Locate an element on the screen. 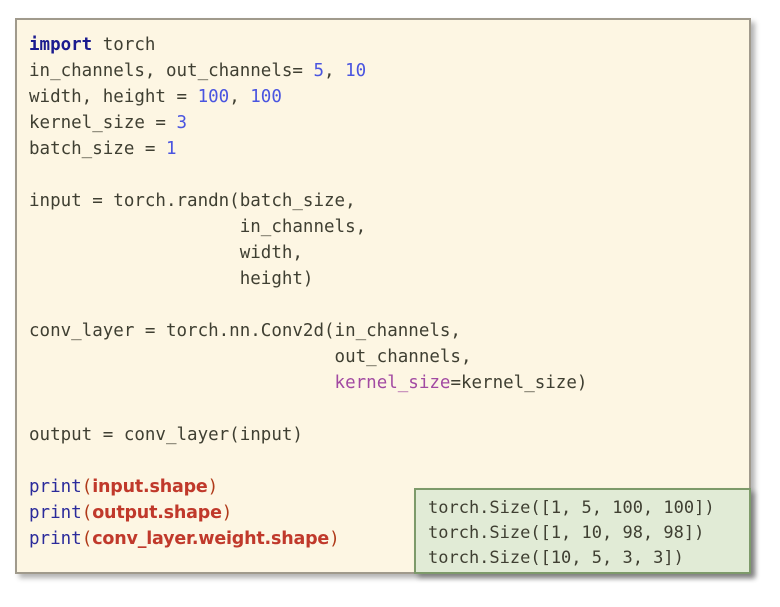 This screenshot has height=607, width=780. console-output-line: torch.Size([1, 5, 100, 100]) is located at coordinates (571, 508).